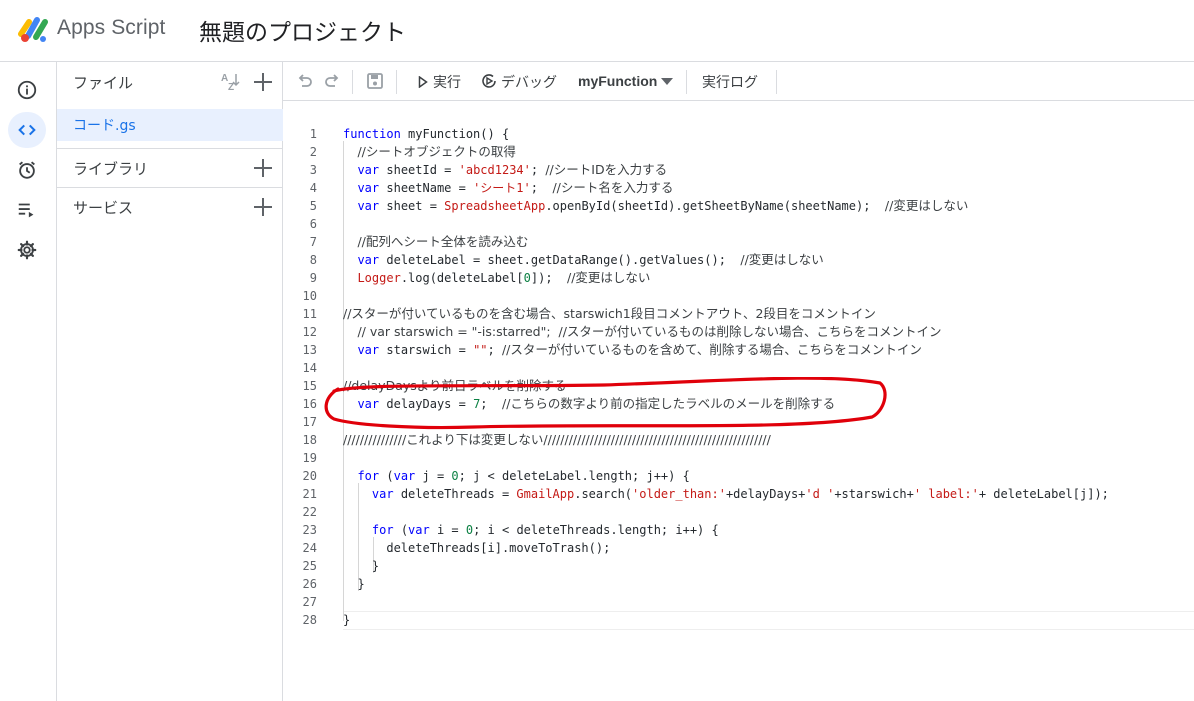  Describe the element at coordinates (263, 168) in the screenshot. I see `add-library-icon` at that location.